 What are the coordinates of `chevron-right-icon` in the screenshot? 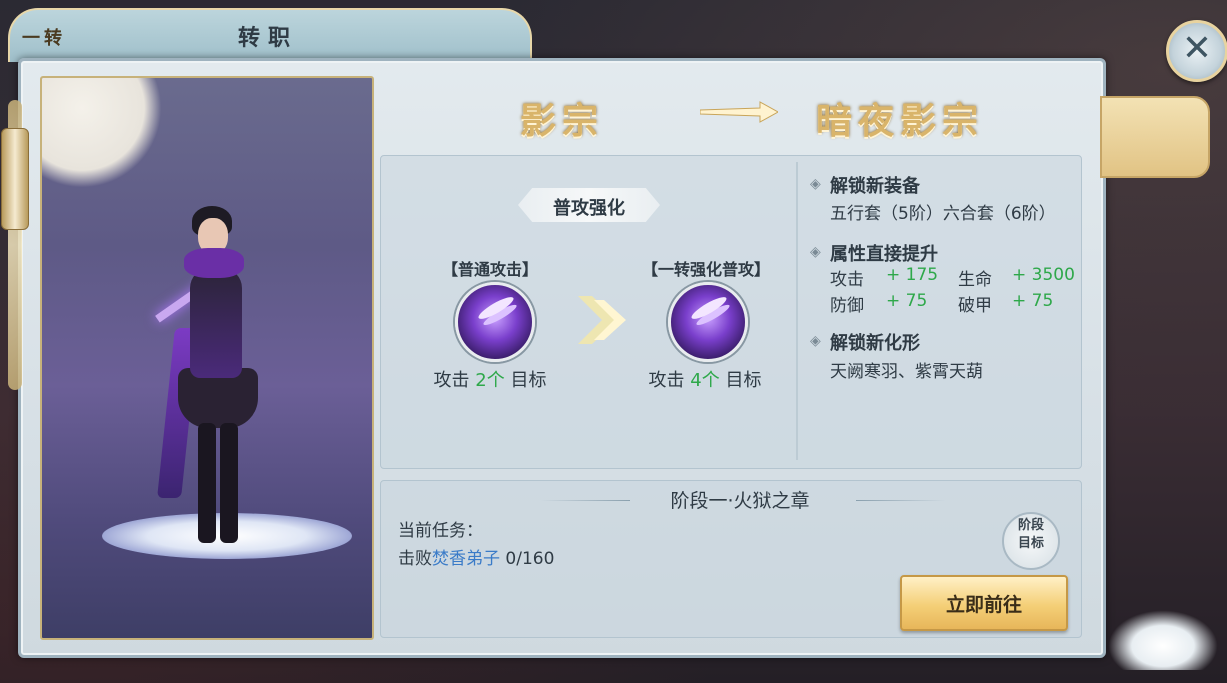 It's located at (602, 320).